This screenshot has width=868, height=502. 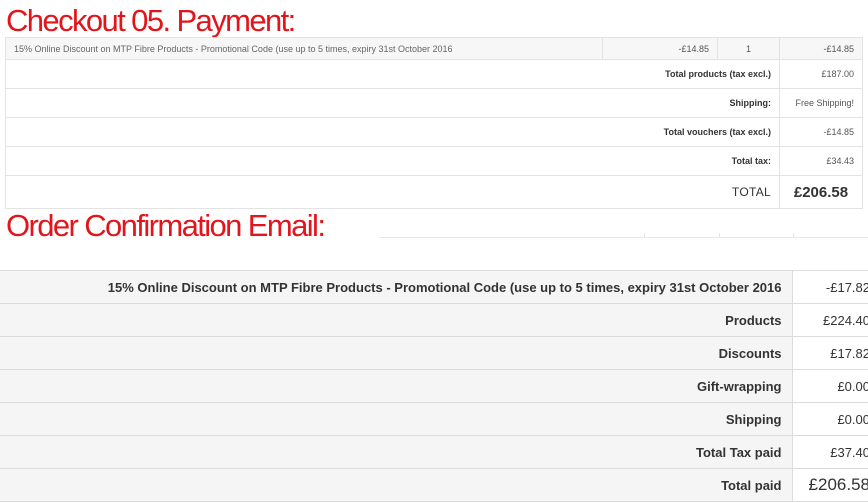 What do you see at coordinates (151, 20) in the screenshot?
I see `checkout-heading: Checkout 05. Payment:` at bounding box center [151, 20].